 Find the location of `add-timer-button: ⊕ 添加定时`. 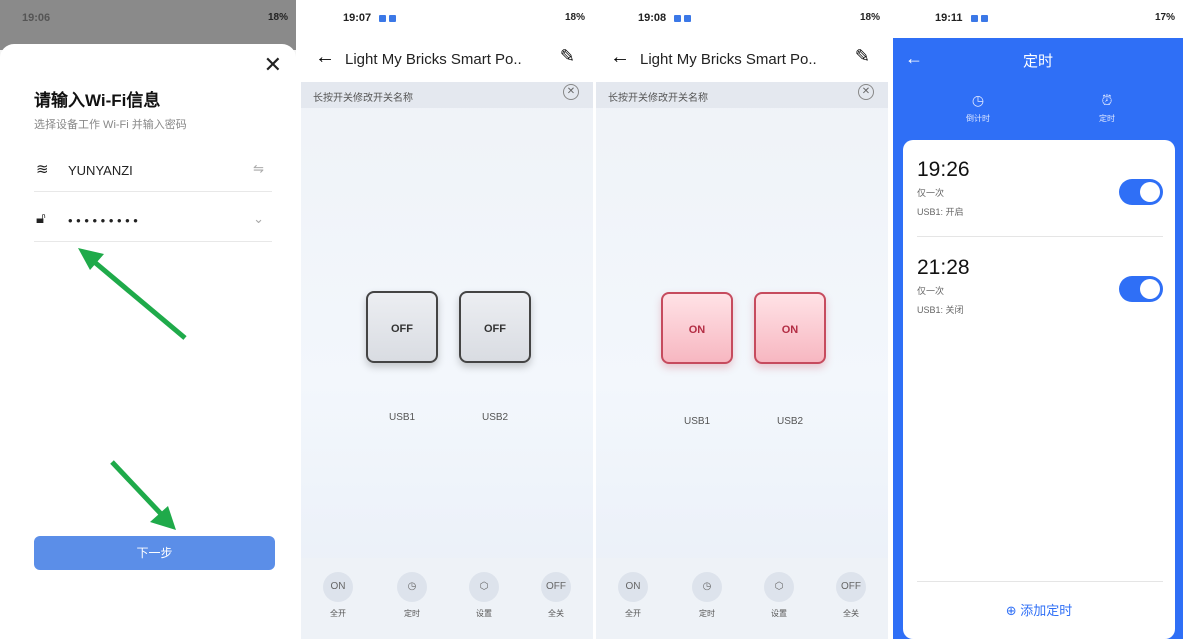

add-timer-button: ⊕ 添加定时 is located at coordinates (1039, 609).